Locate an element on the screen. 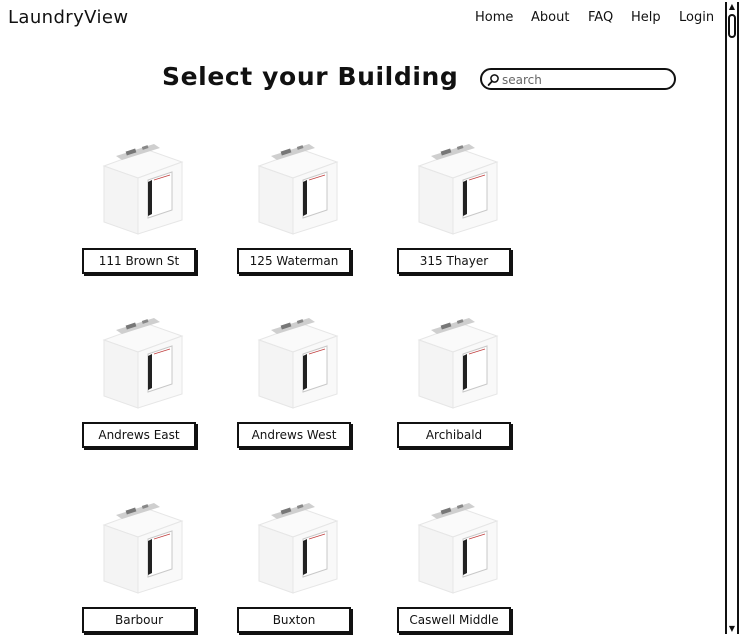 The height and width of the screenshot is (643, 741). building-label: Andrews East is located at coordinates (139, 435).